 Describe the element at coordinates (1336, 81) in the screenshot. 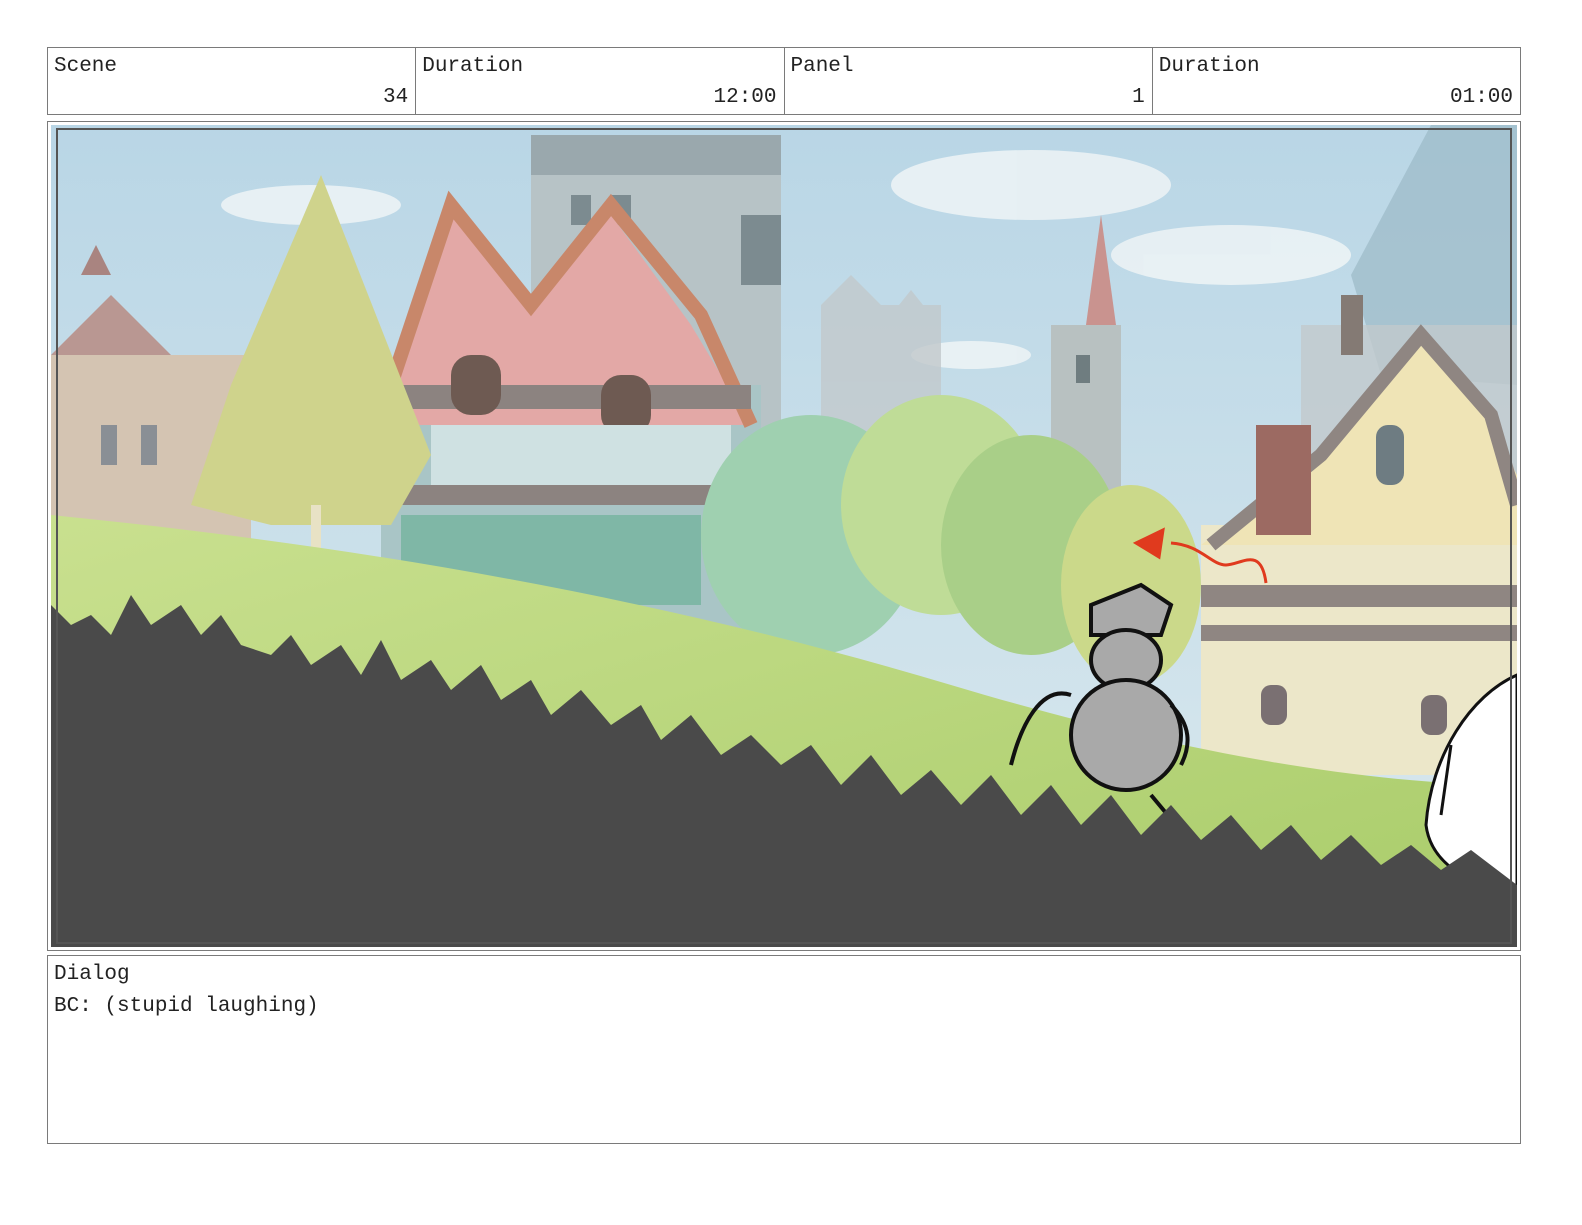

I see `panel-duration-cell: Duration 01:00` at that location.